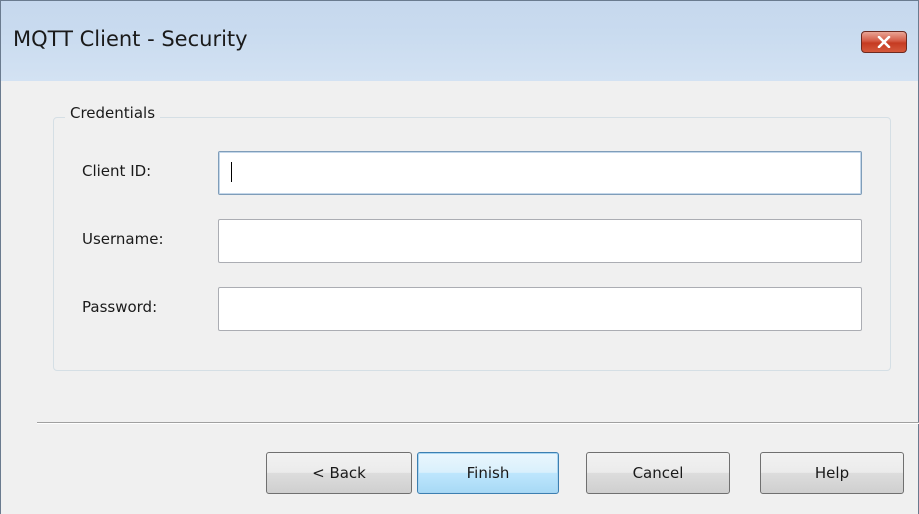  I want to click on credentials-legend: Credentials, so click(113, 113).